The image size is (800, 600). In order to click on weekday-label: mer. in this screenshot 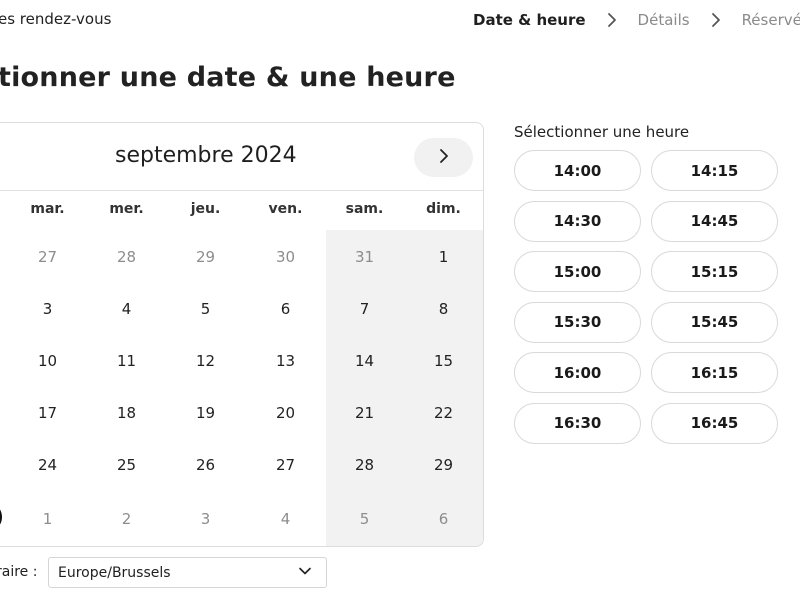, I will do `click(126, 209)`.